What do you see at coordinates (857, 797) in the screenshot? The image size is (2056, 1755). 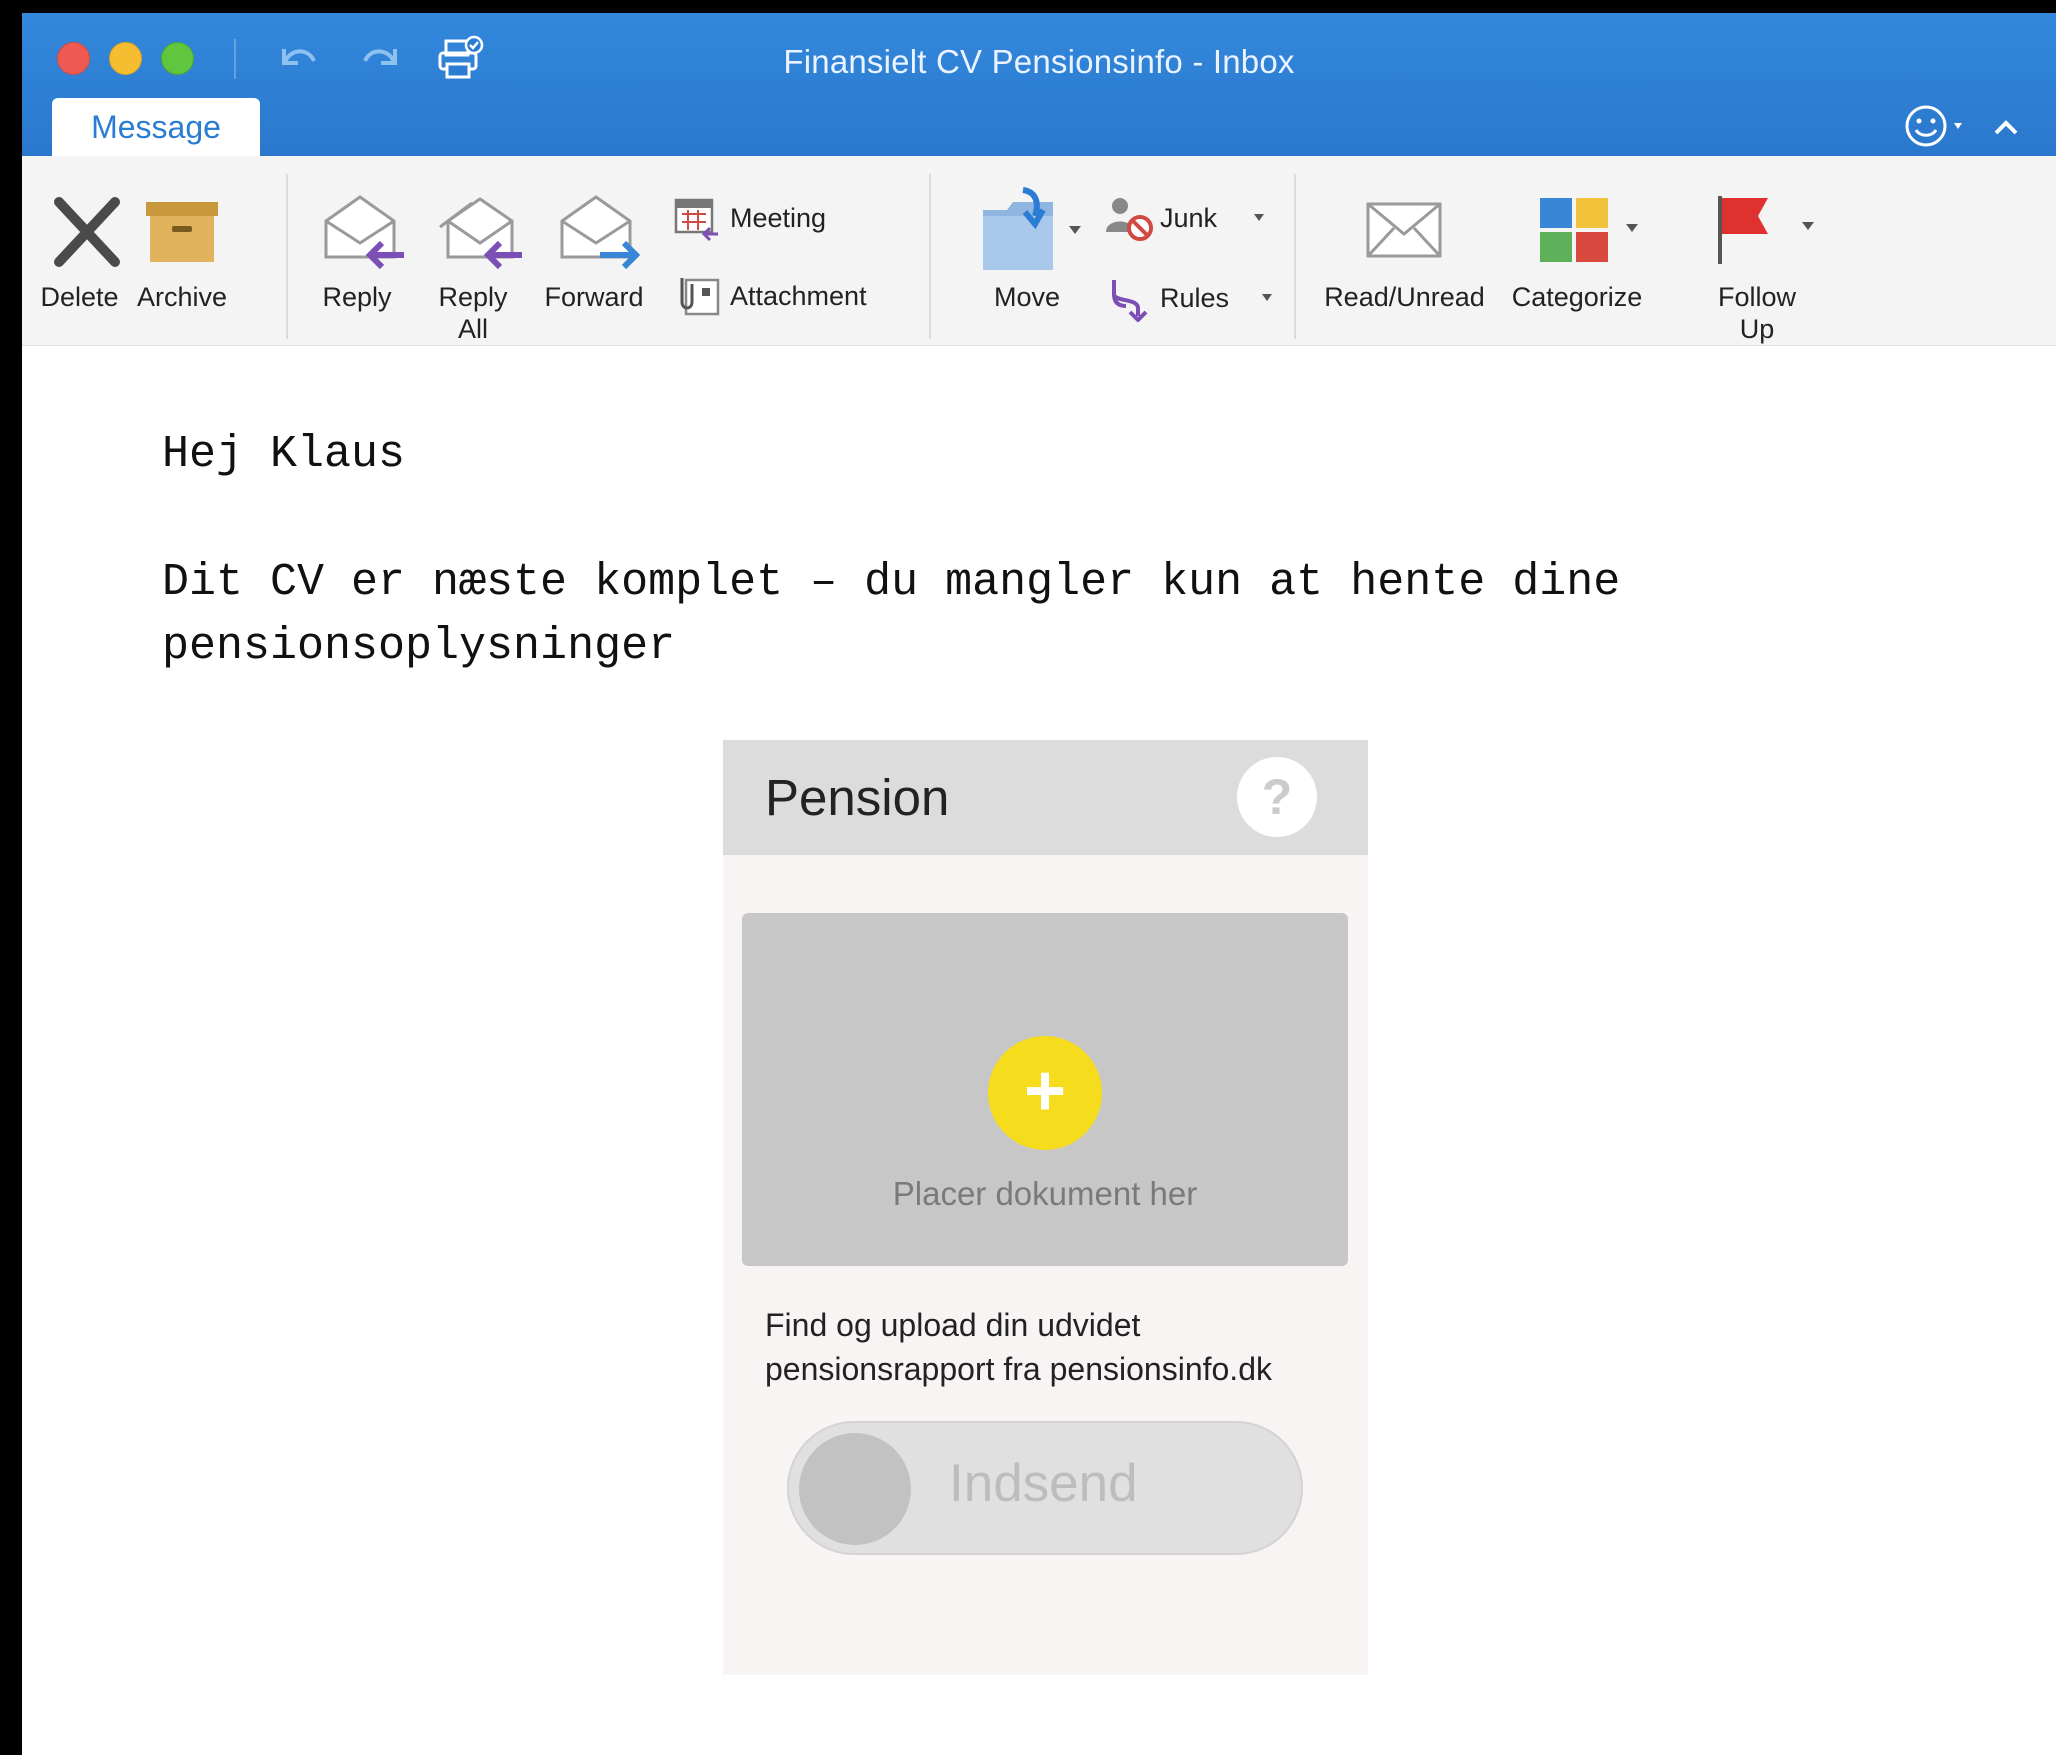 I see `pension-title: Pension` at bounding box center [857, 797].